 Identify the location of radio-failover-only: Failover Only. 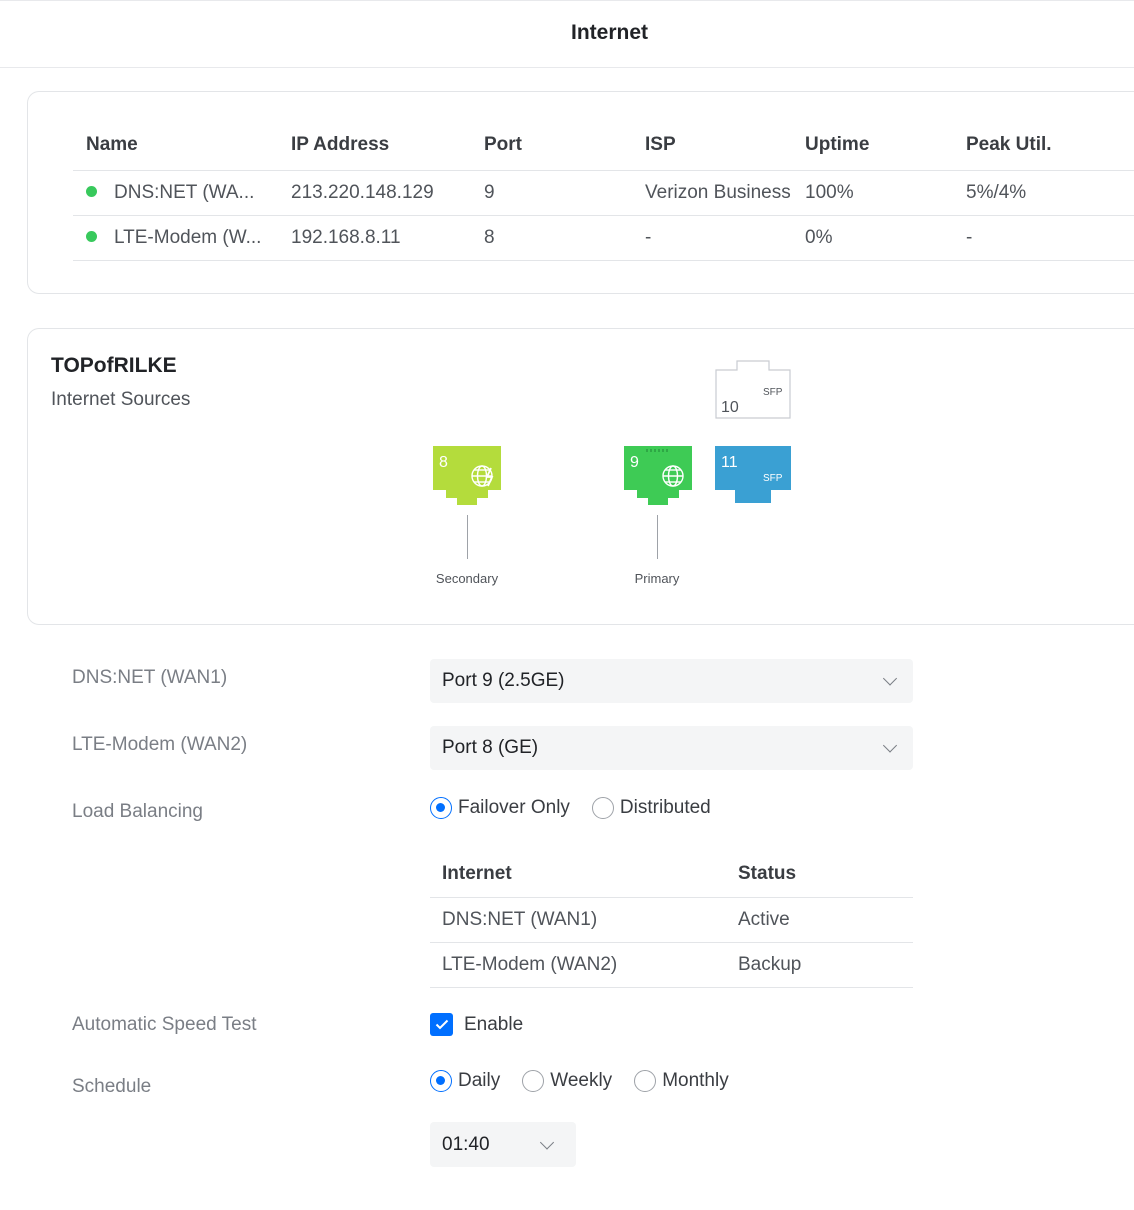
(500, 808).